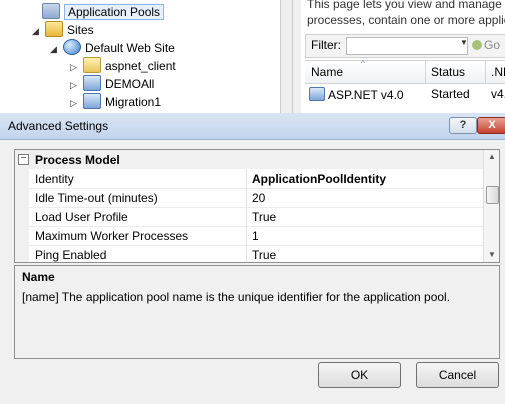 Image resolution: width=505 pixels, height=404 pixels. I want to click on tree-item-aspnet-client: ▷ aspnet_client, so click(123, 66).